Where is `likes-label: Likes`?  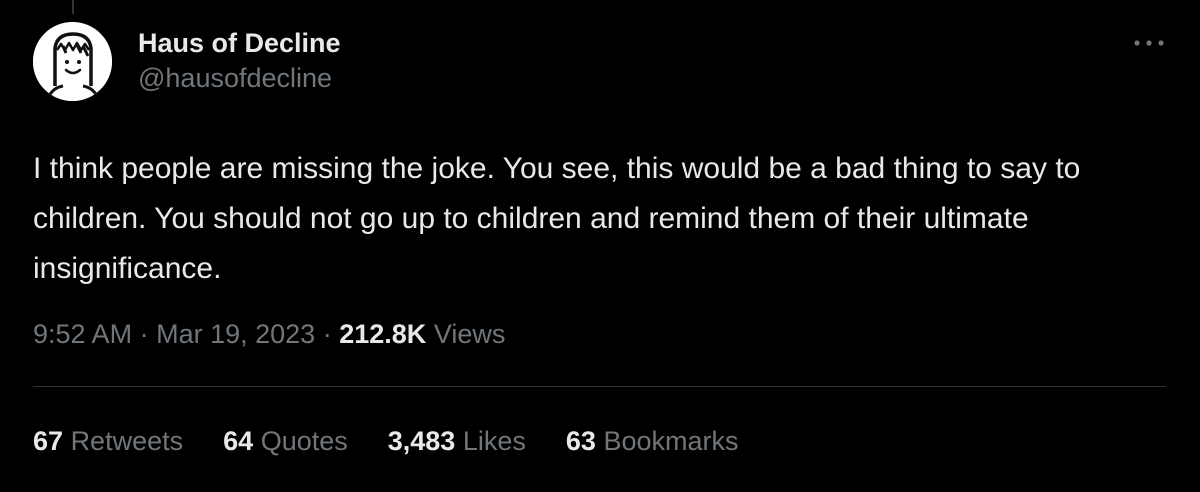
likes-label: Likes is located at coordinates (494, 441).